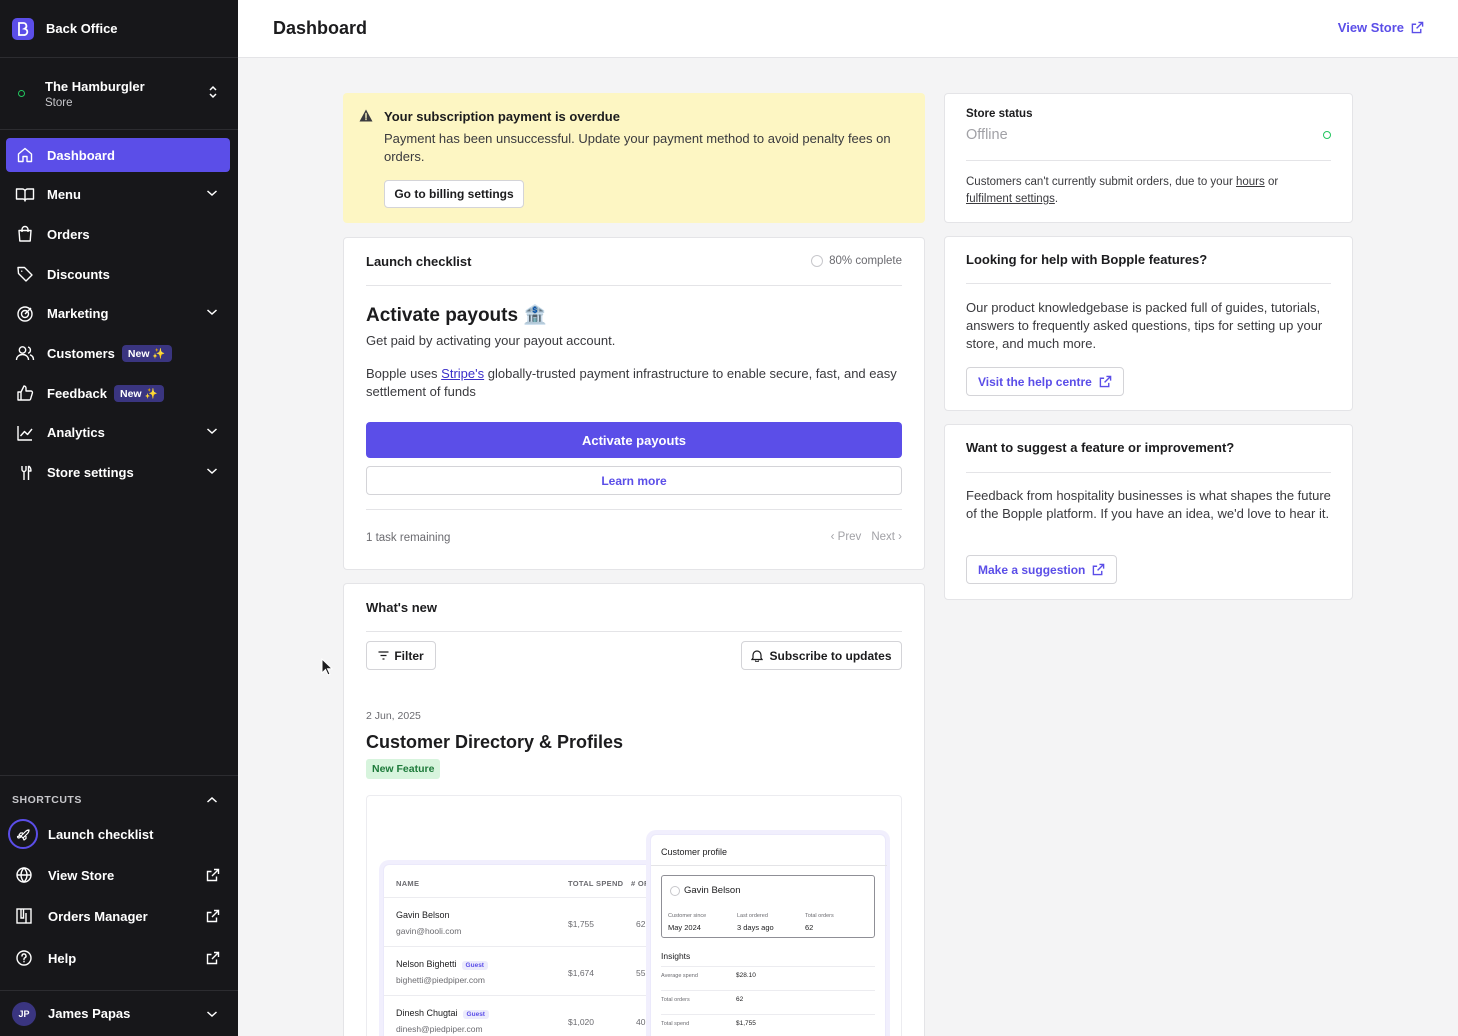  Describe the element at coordinates (1035, 381) in the screenshot. I see `help-centre-label: Visit the help centre` at that location.